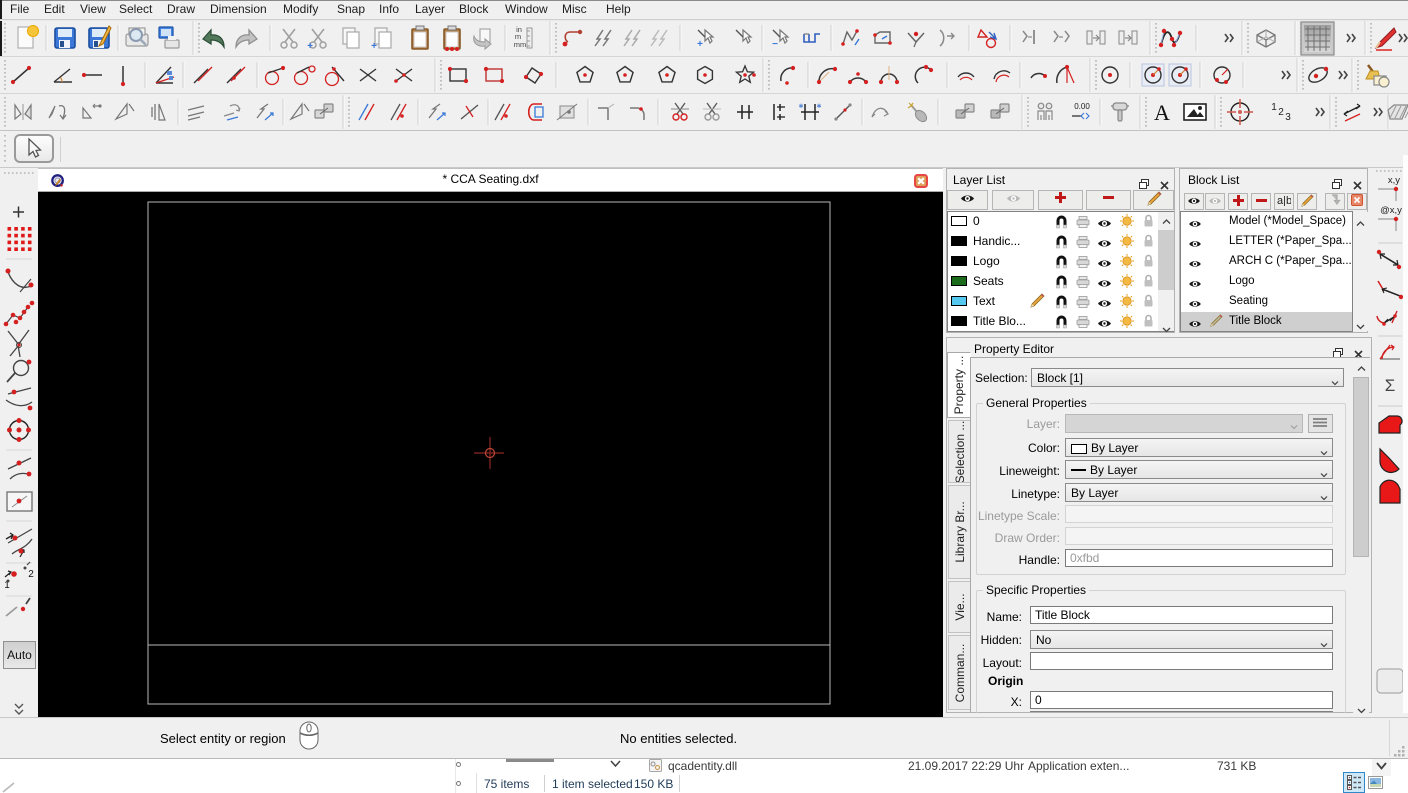  I want to click on svg-text: Σ, so click(1390, 385).